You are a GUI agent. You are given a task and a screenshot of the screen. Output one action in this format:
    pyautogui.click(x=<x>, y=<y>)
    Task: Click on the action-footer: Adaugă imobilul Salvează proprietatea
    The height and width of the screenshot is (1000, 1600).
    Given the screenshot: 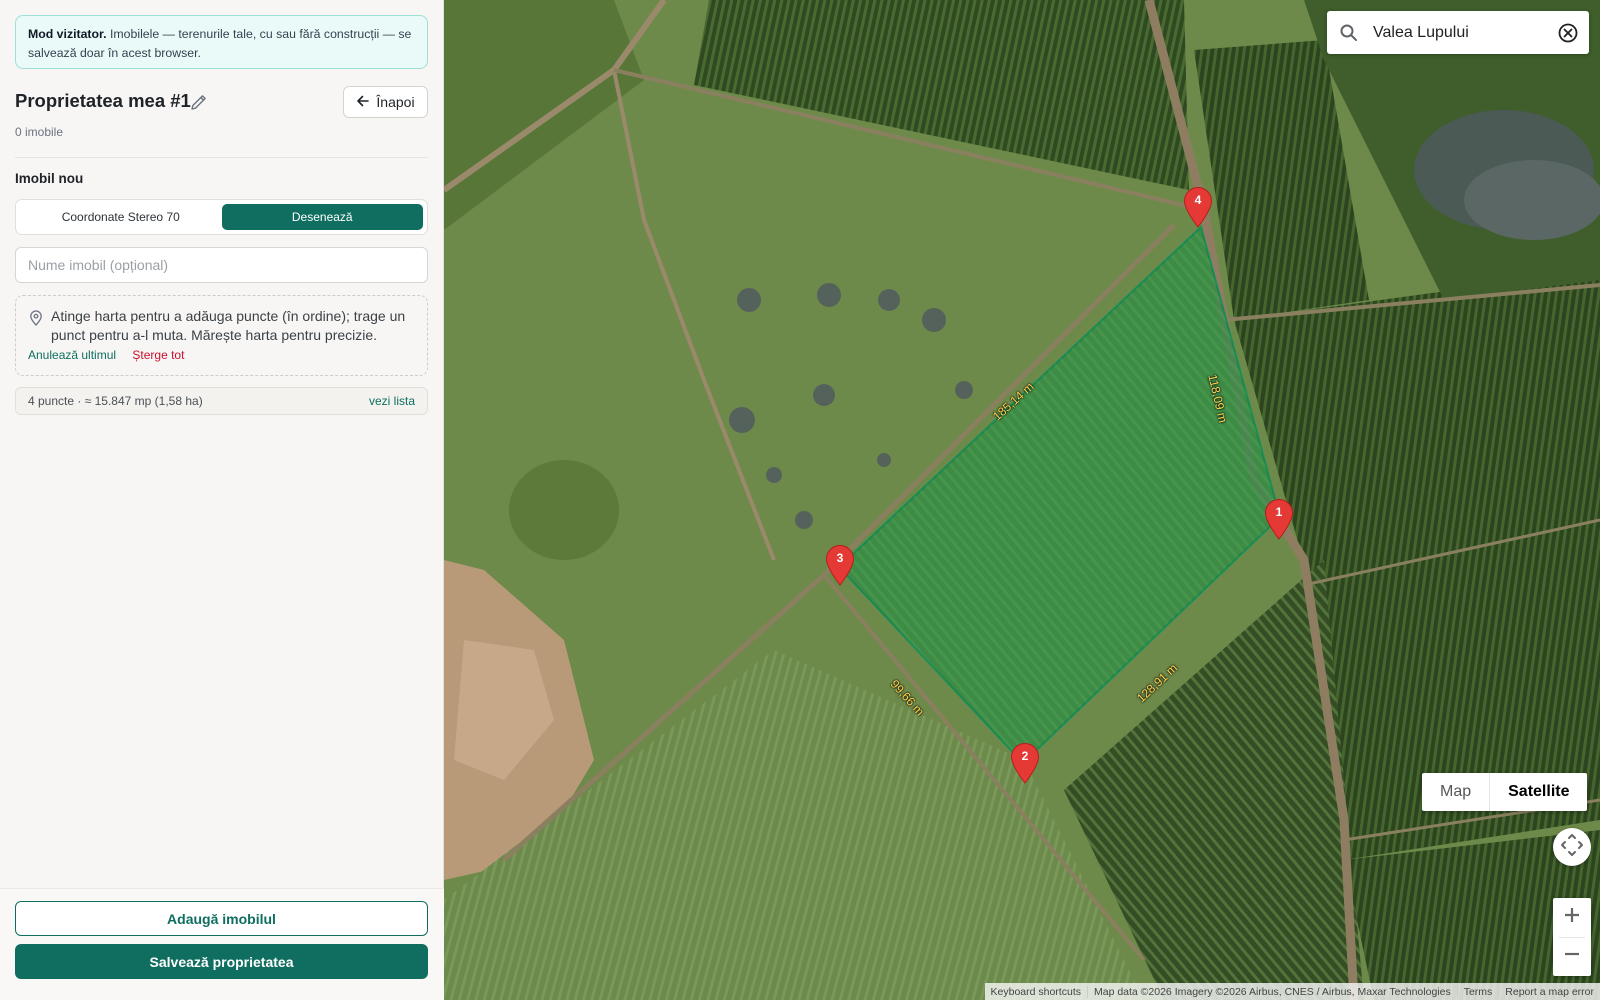 What is the action you would take?
    pyautogui.click(x=222, y=944)
    